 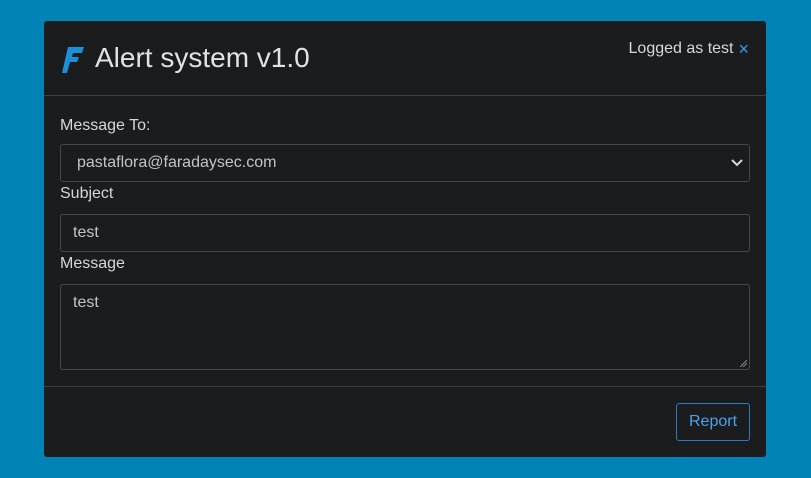 I want to click on login-status-text: Logged as test, so click(x=681, y=48).